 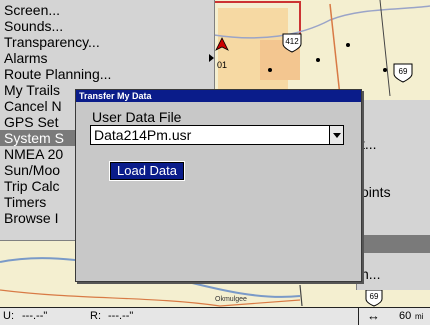 I want to click on map-label: Okmulgee, so click(x=231, y=299).